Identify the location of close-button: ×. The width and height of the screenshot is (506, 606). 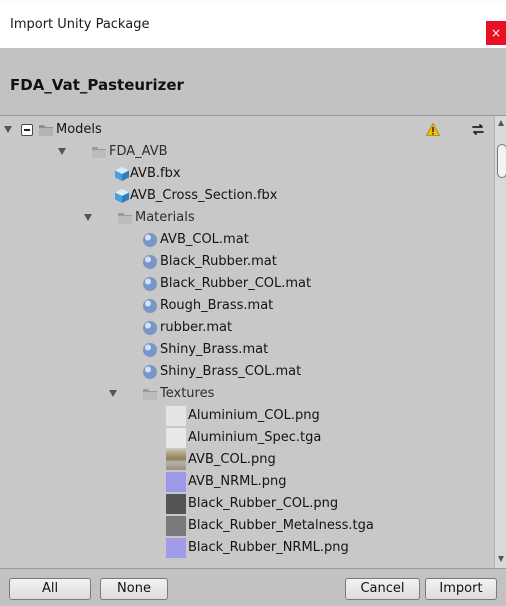
(496, 33).